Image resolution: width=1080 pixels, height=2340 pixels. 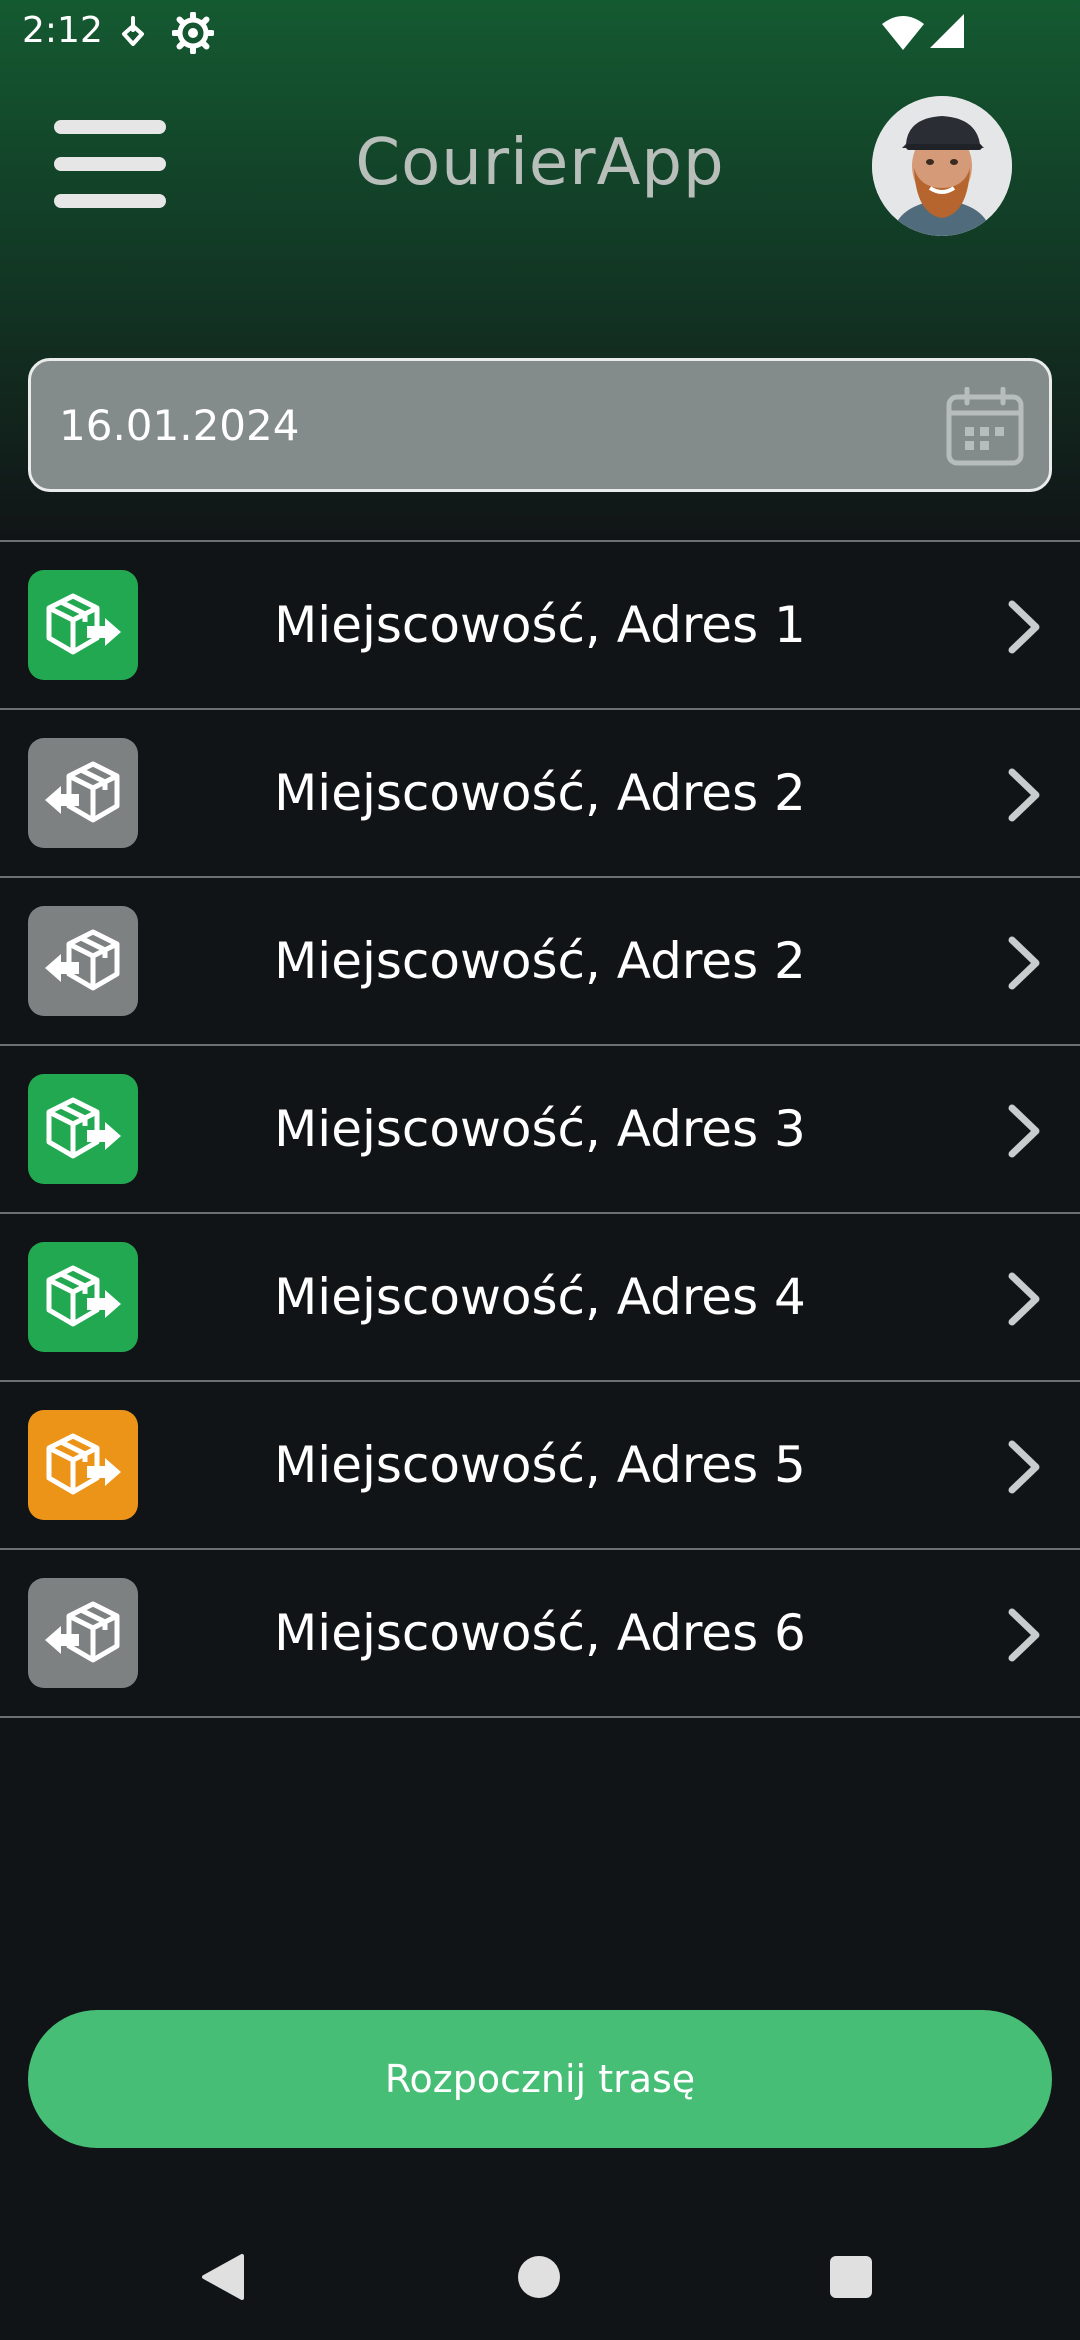 What do you see at coordinates (851, 2277) in the screenshot?
I see `nav-recents-icon` at bounding box center [851, 2277].